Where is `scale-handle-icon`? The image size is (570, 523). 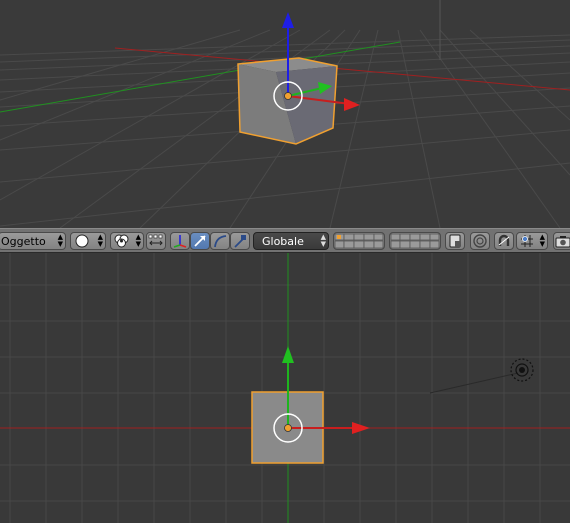 scale-handle-icon is located at coordinates (240, 241).